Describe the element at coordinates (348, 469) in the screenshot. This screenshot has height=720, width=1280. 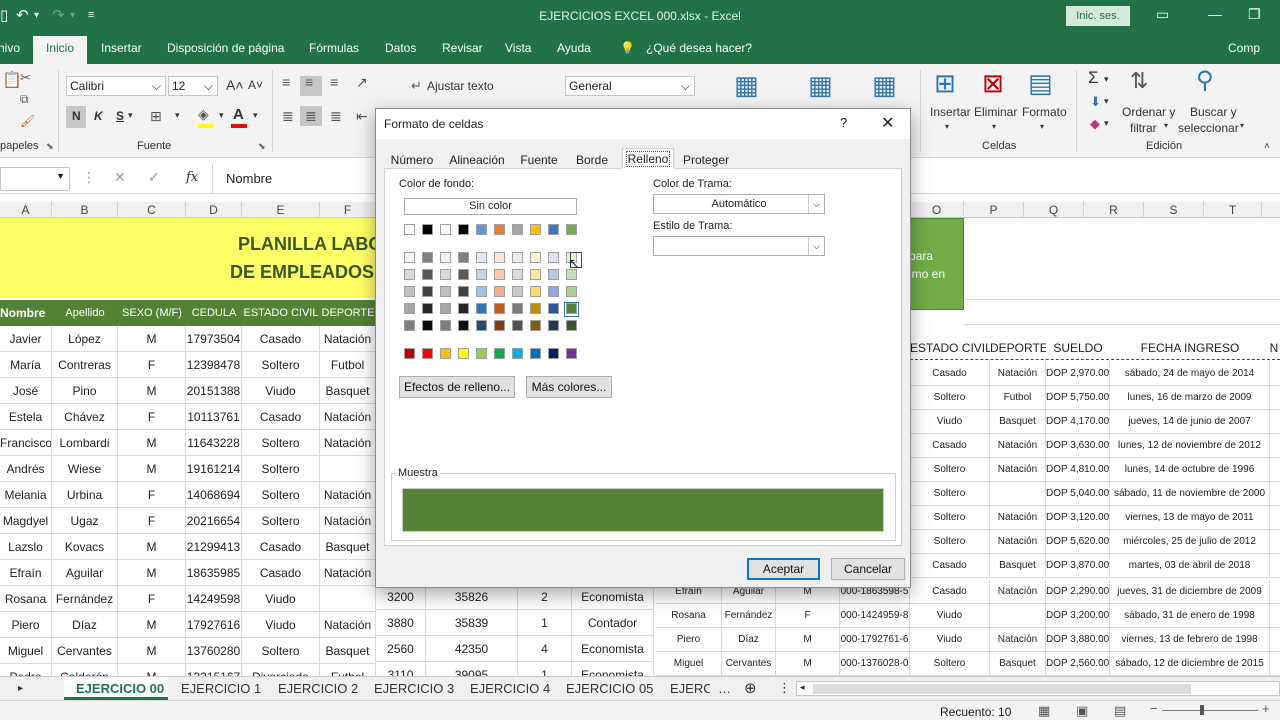
I see `cell-deporte` at that location.